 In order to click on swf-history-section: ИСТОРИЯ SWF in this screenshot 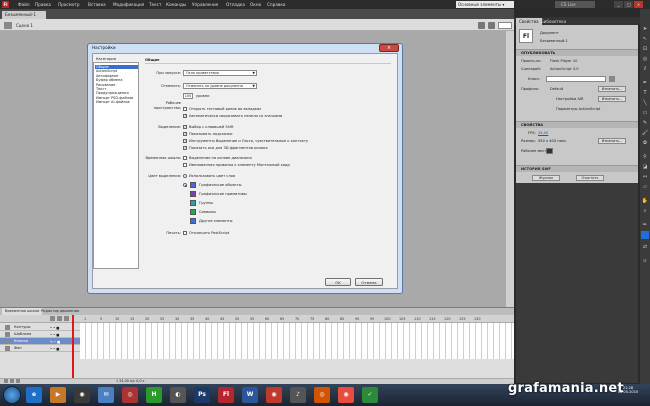, I will do `click(577, 168)`.